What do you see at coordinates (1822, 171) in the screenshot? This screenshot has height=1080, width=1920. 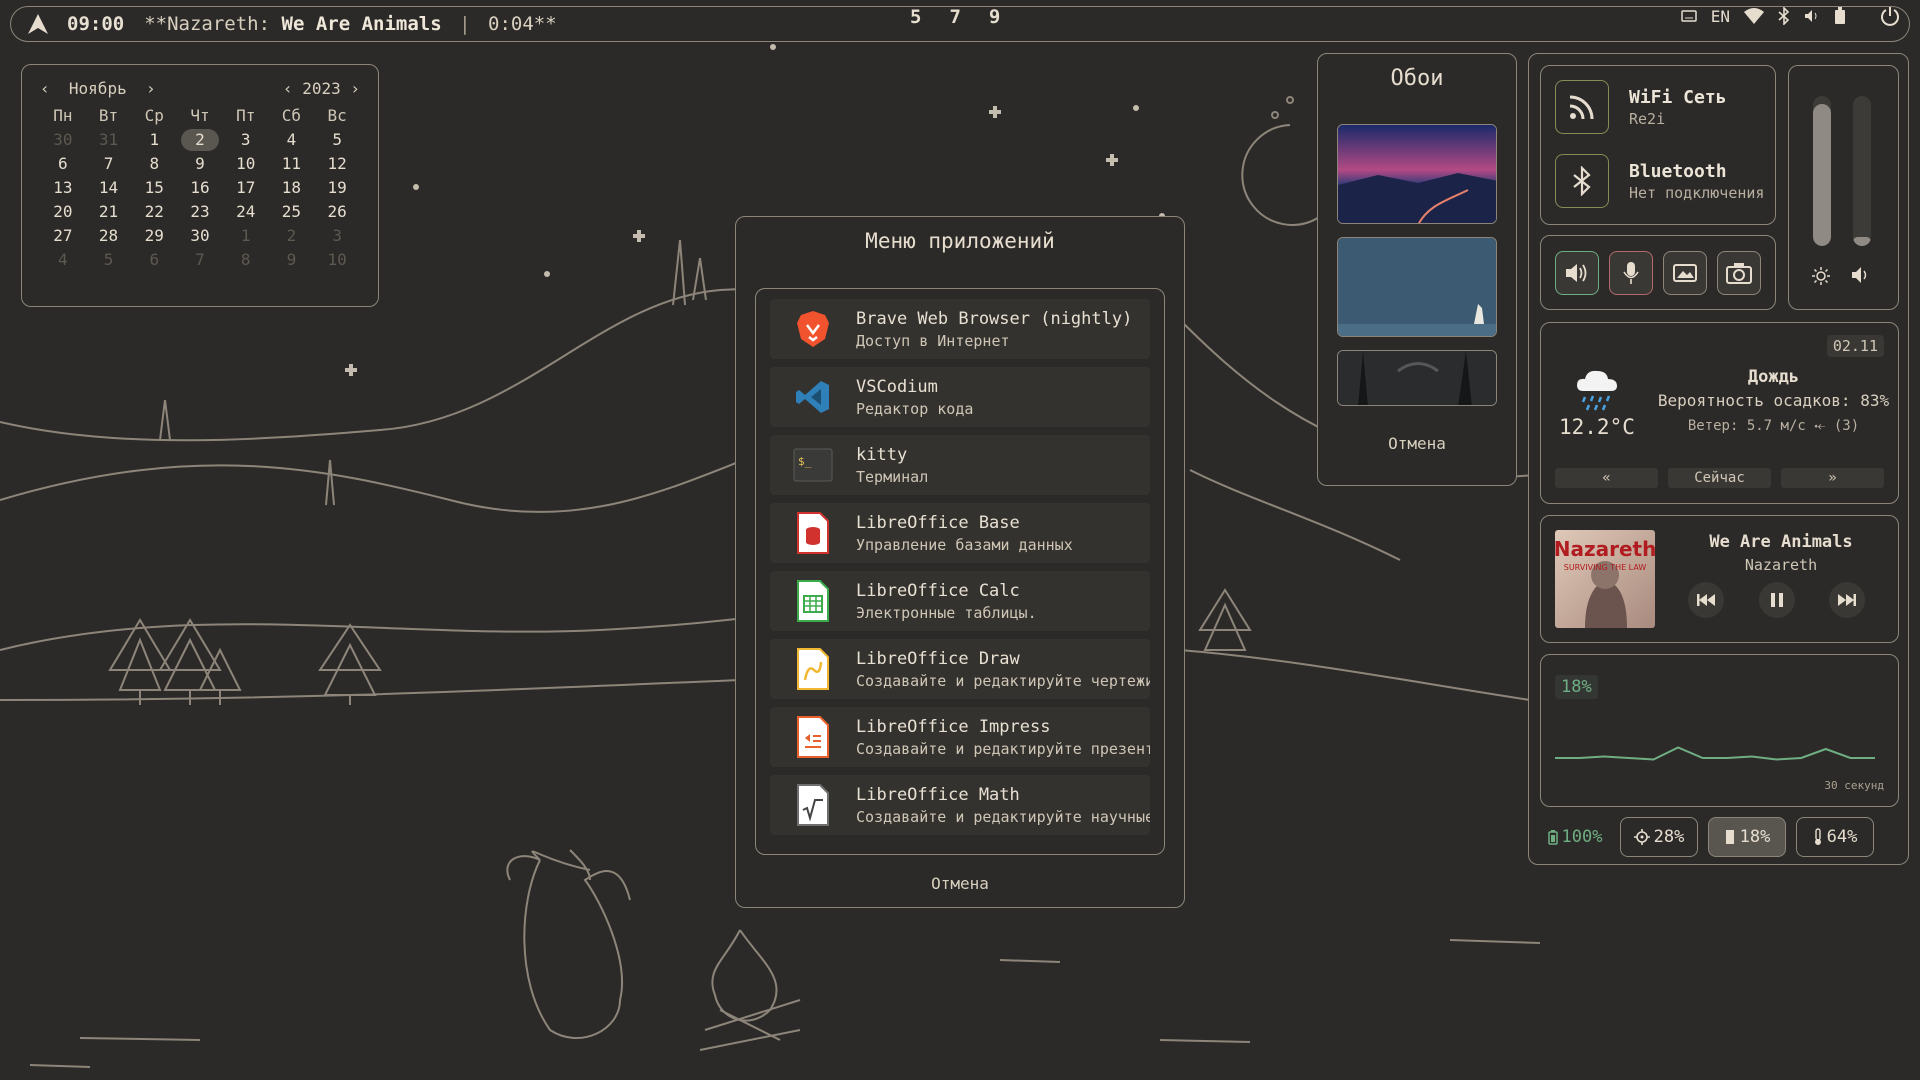 I see `brightness-slider` at bounding box center [1822, 171].